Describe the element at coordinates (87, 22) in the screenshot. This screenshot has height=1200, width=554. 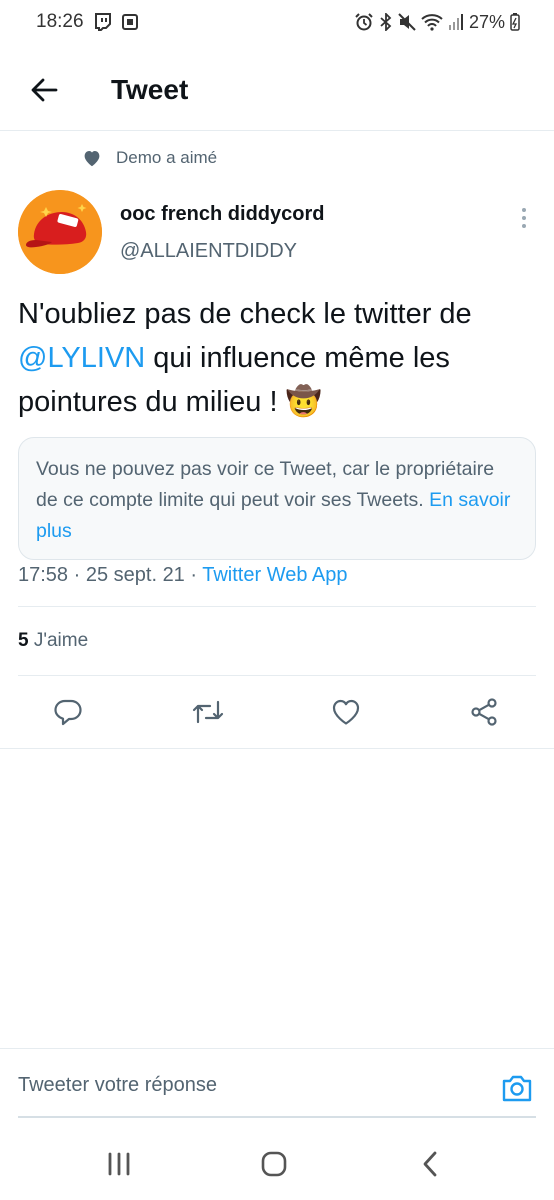
I see `status-left: 18:26` at that location.